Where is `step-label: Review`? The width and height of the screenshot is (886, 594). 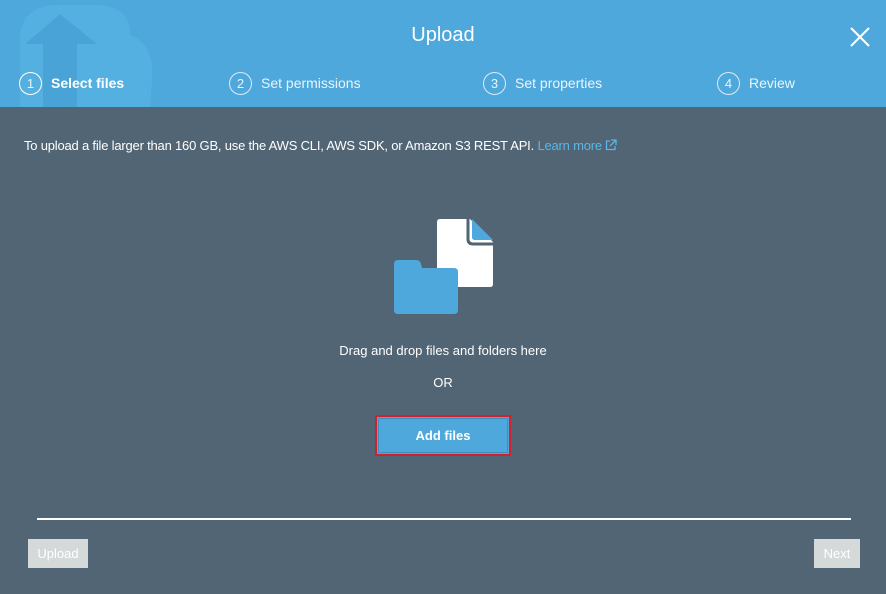
step-label: Review is located at coordinates (772, 83).